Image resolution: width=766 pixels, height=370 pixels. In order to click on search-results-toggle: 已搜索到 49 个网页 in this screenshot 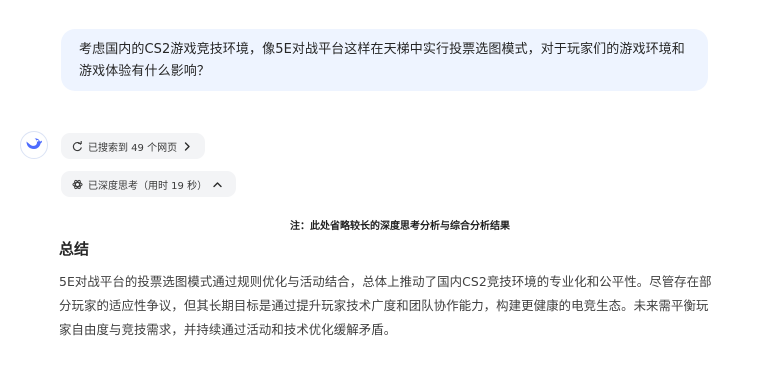, I will do `click(133, 146)`.